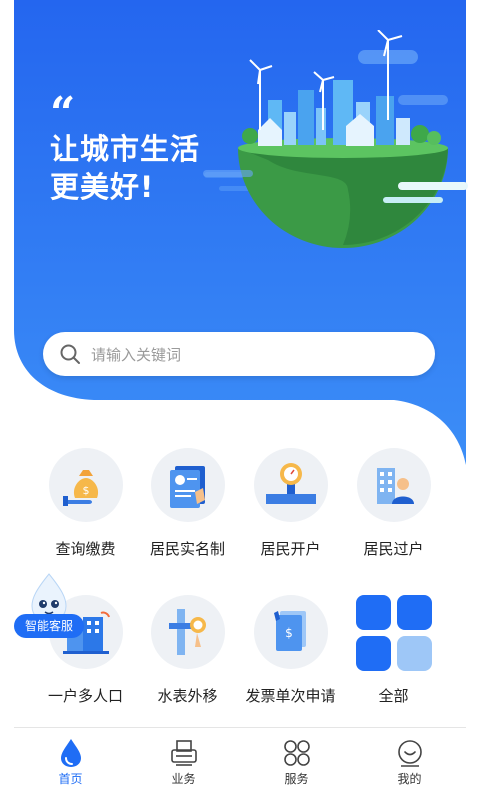 The image size is (480, 800). I want to click on tab-home: 首页, so click(70, 764).